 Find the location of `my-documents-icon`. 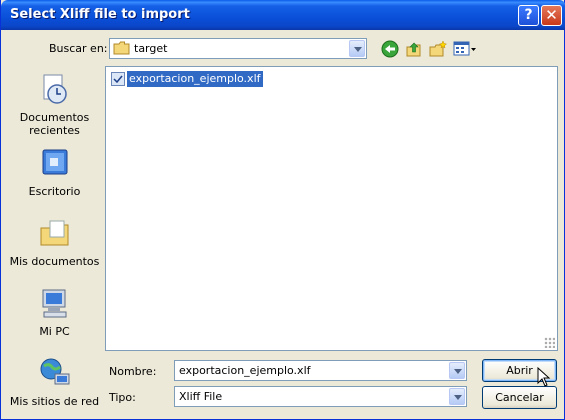

my-documents-icon is located at coordinates (54, 233).